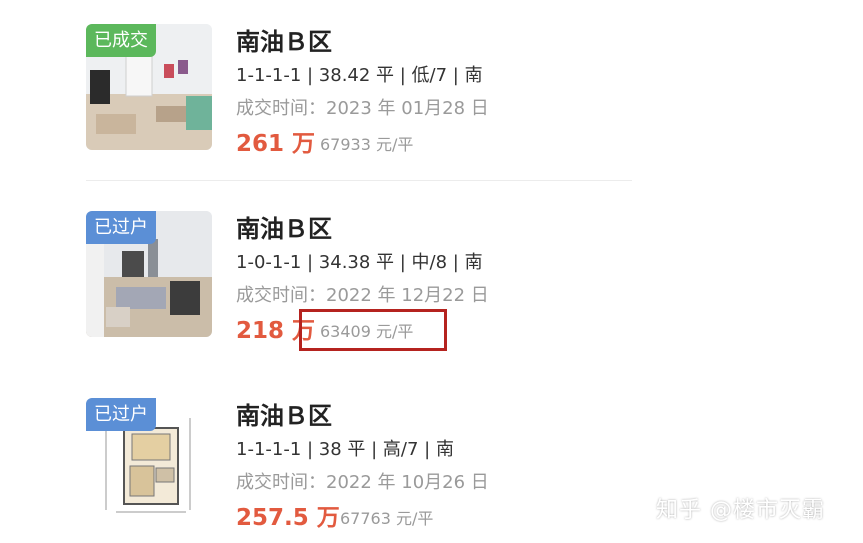 The width and height of the screenshot is (863, 543). I want to click on listing-photo: 已过户, so click(149, 274).